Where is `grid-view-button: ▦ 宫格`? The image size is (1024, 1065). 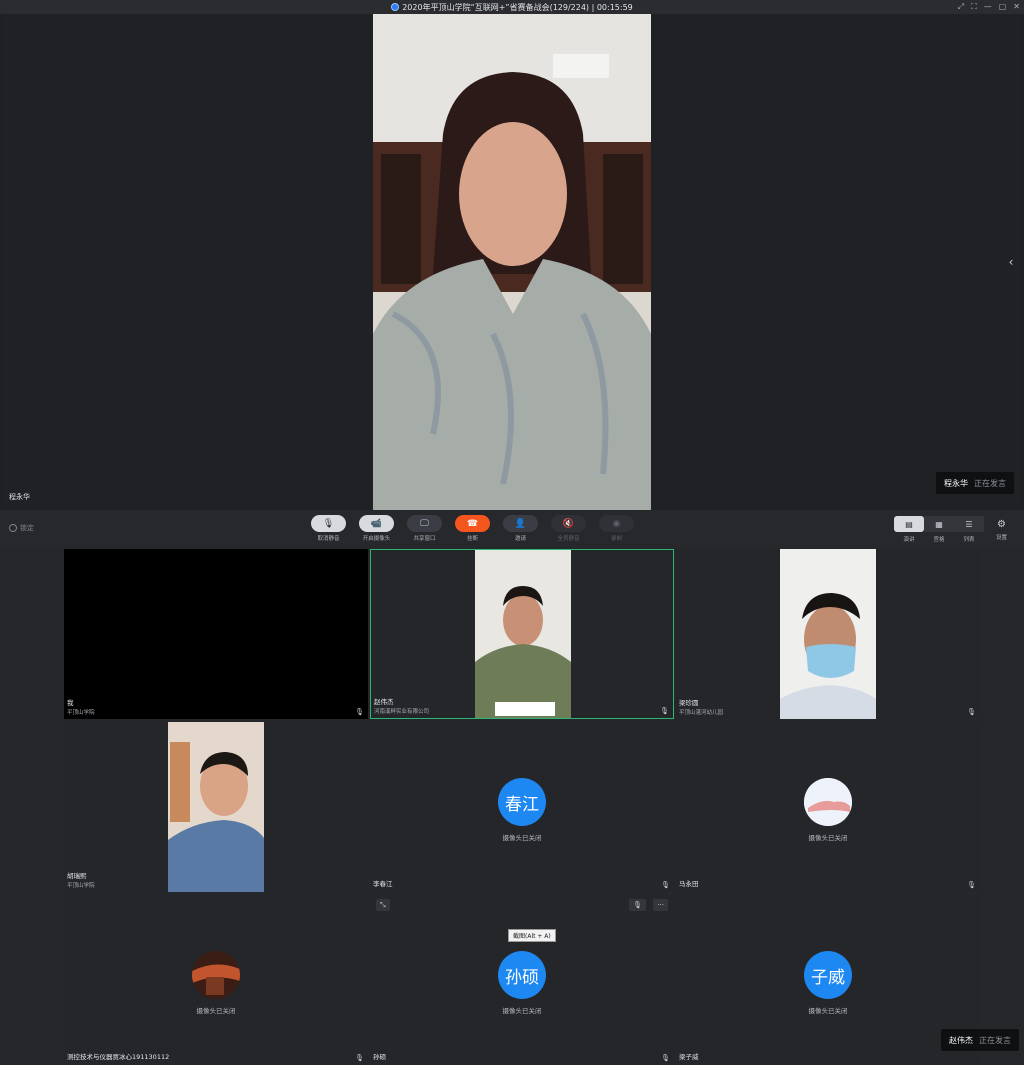 grid-view-button: ▦ 宫格 is located at coordinates (939, 529).